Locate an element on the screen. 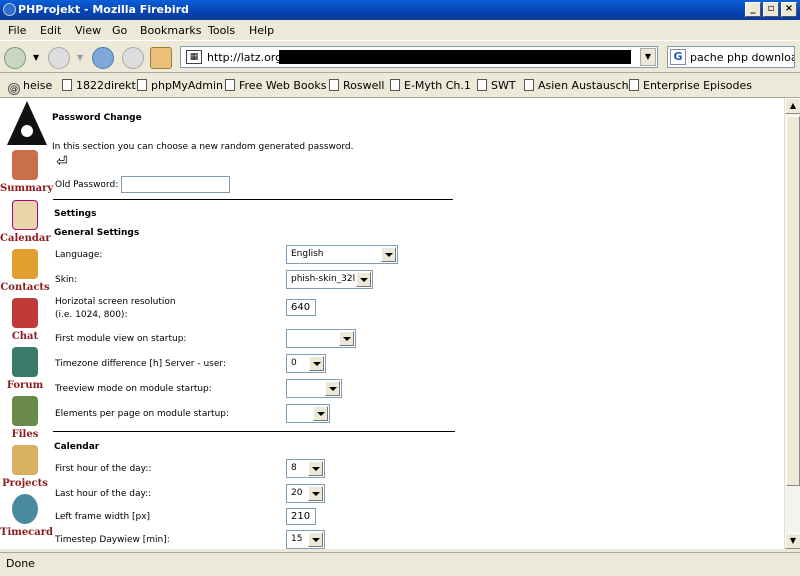 The height and width of the screenshot is (576, 800). menu-file: File is located at coordinates (17, 30).